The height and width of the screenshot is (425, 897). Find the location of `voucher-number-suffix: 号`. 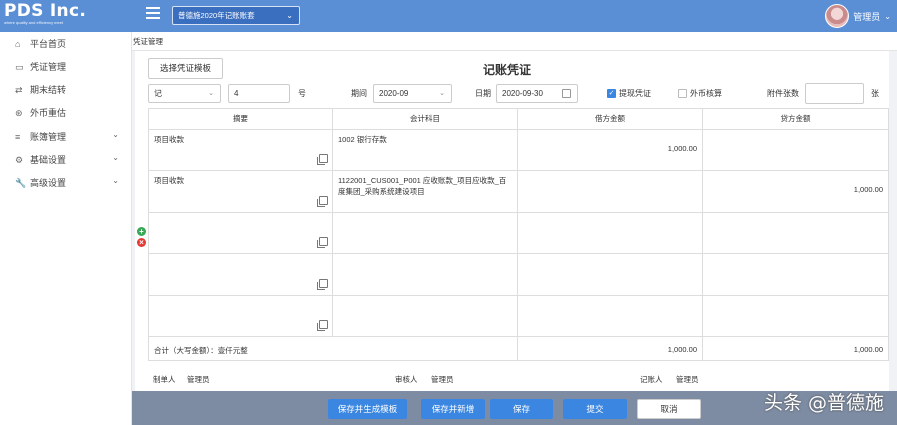

voucher-number-suffix: 号 is located at coordinates (302, 93).